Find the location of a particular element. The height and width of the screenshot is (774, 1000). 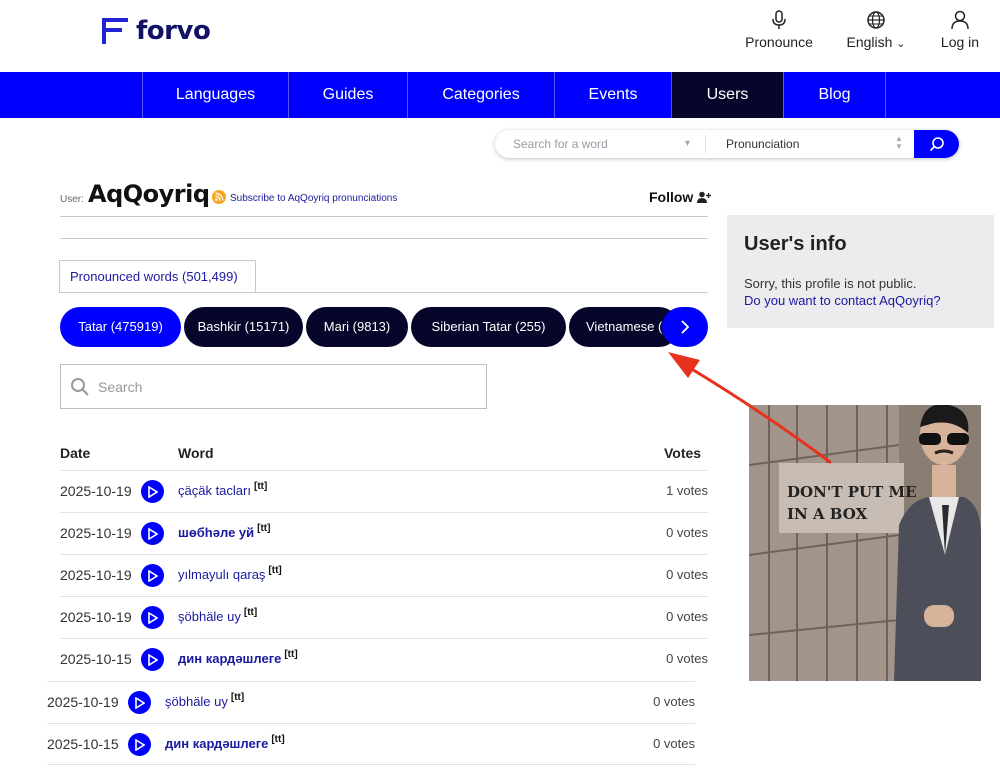

top-header: forvo Pronounce English ⌄ Log in is located at coordinates (500, 36).